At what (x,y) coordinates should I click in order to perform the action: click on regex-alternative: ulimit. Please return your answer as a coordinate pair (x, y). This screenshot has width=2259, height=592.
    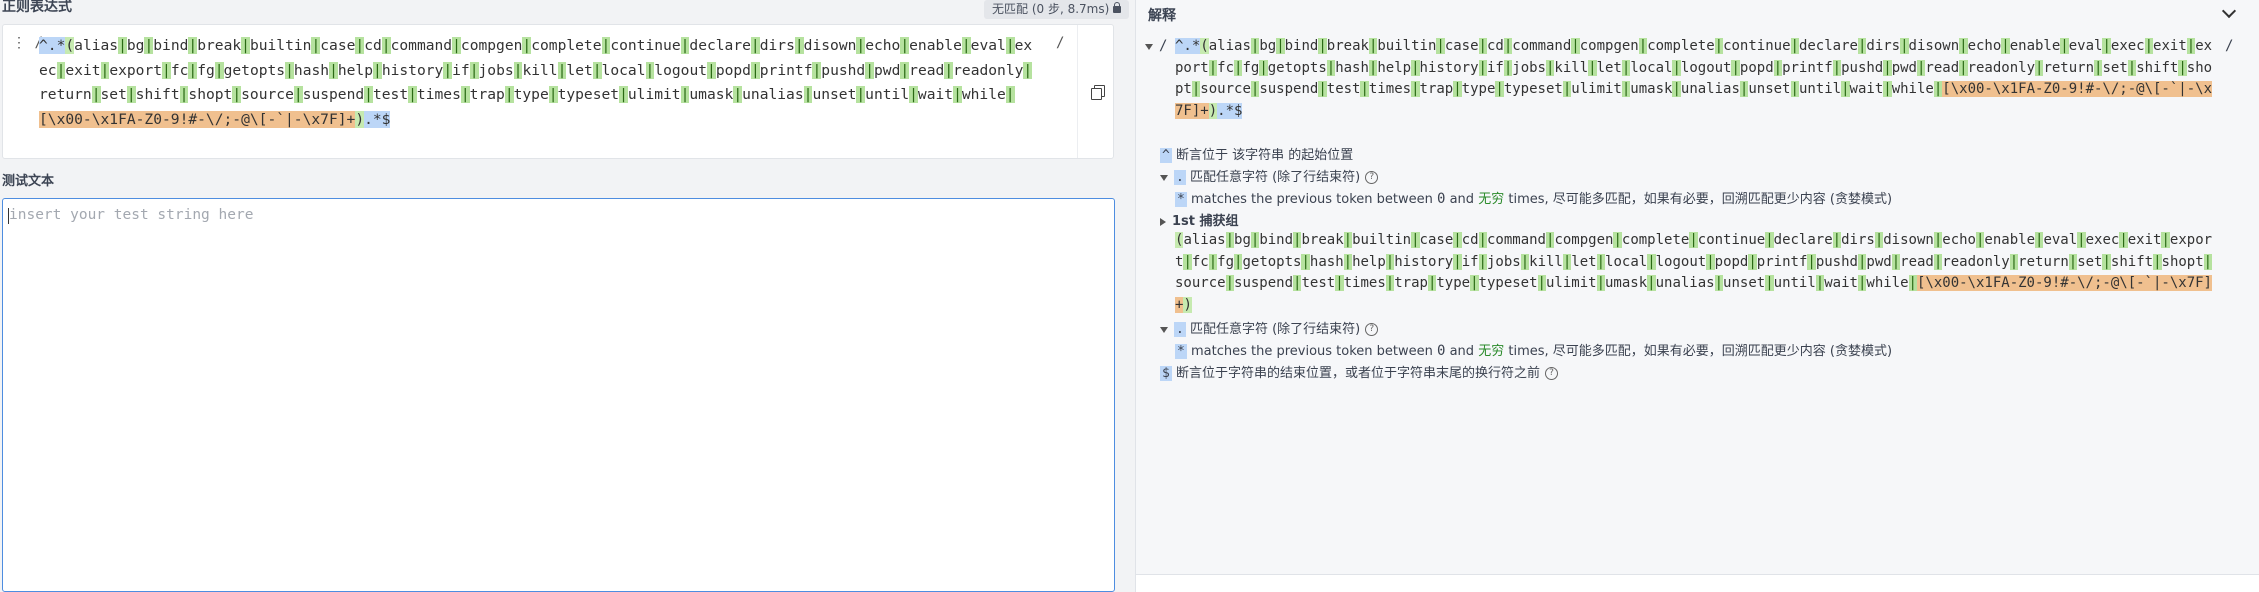
    Looking at the image, I should click on (1571, 283).